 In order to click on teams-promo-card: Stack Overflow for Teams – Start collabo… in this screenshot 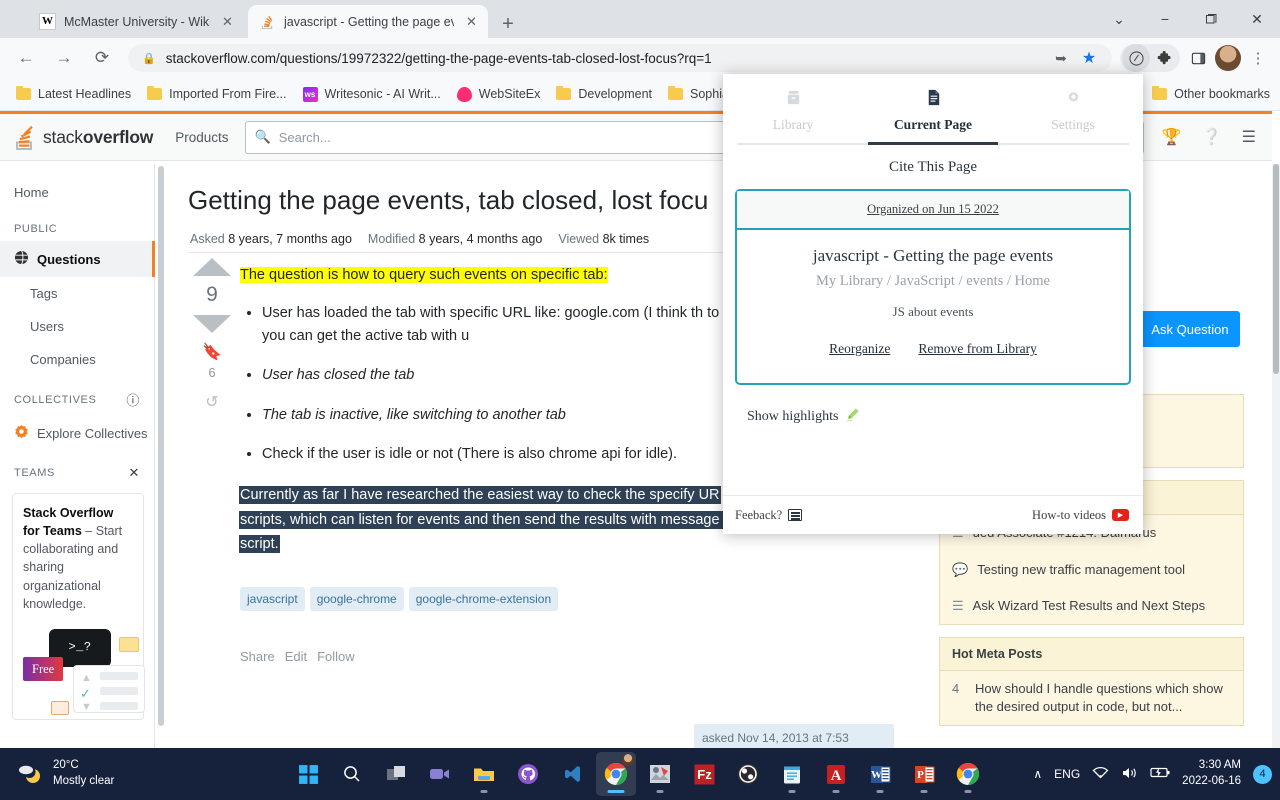, I will do `click(78, 606)`.